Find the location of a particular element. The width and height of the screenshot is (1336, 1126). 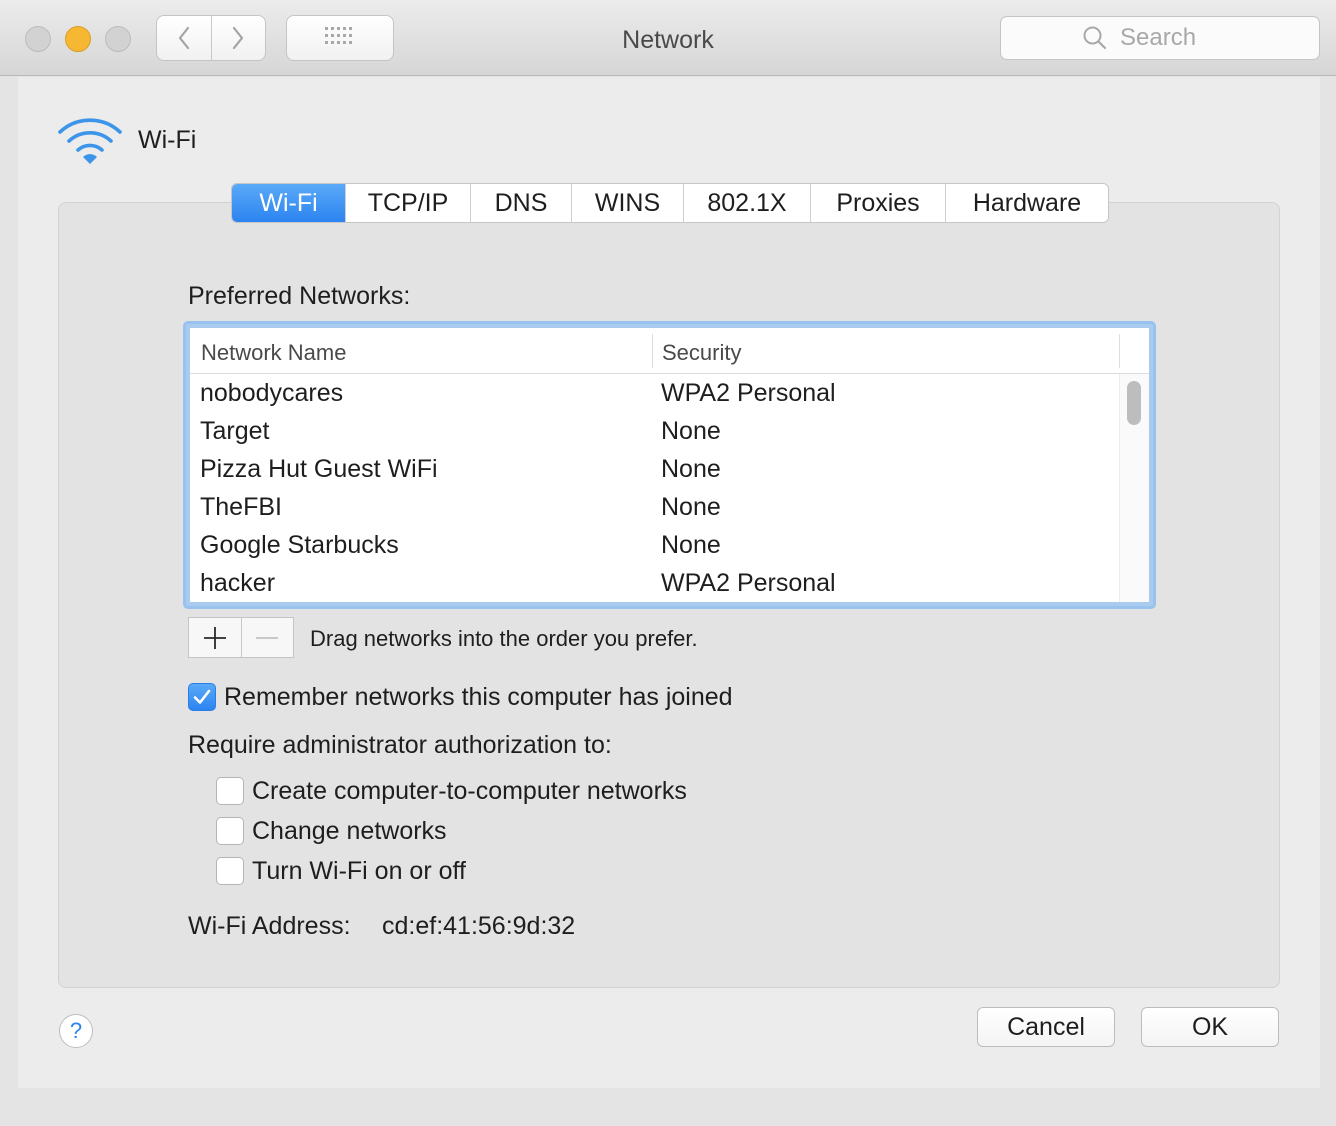

column-header-network-name: Network Name is located at coordinates (273, 353).